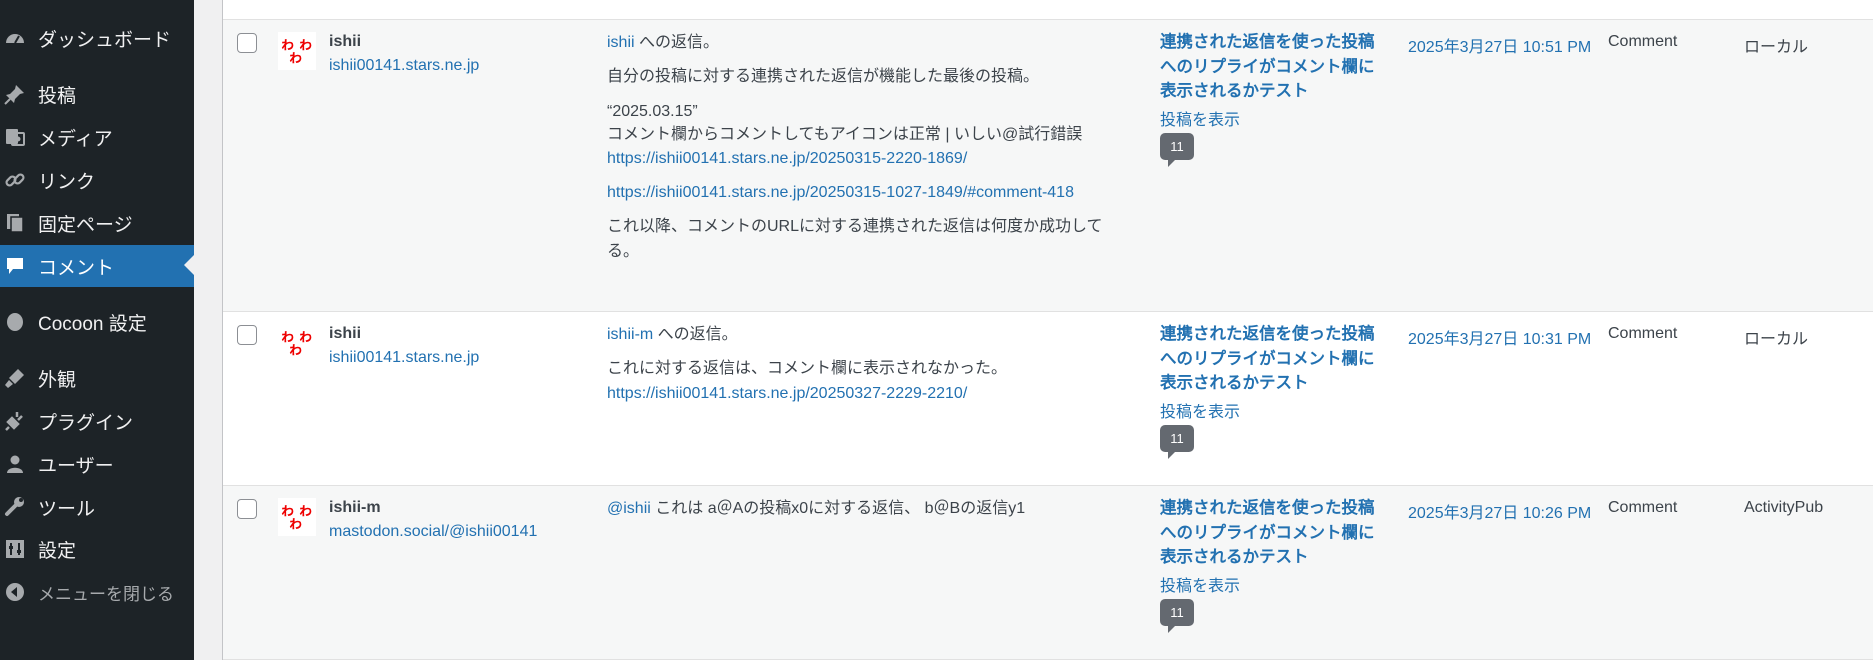 This screenshot has width=1873, height=660. What do you see at coordinates (97, 94) in the screenshot?
I see `menu-posts: 投稿` at bounding box center [97, 94].